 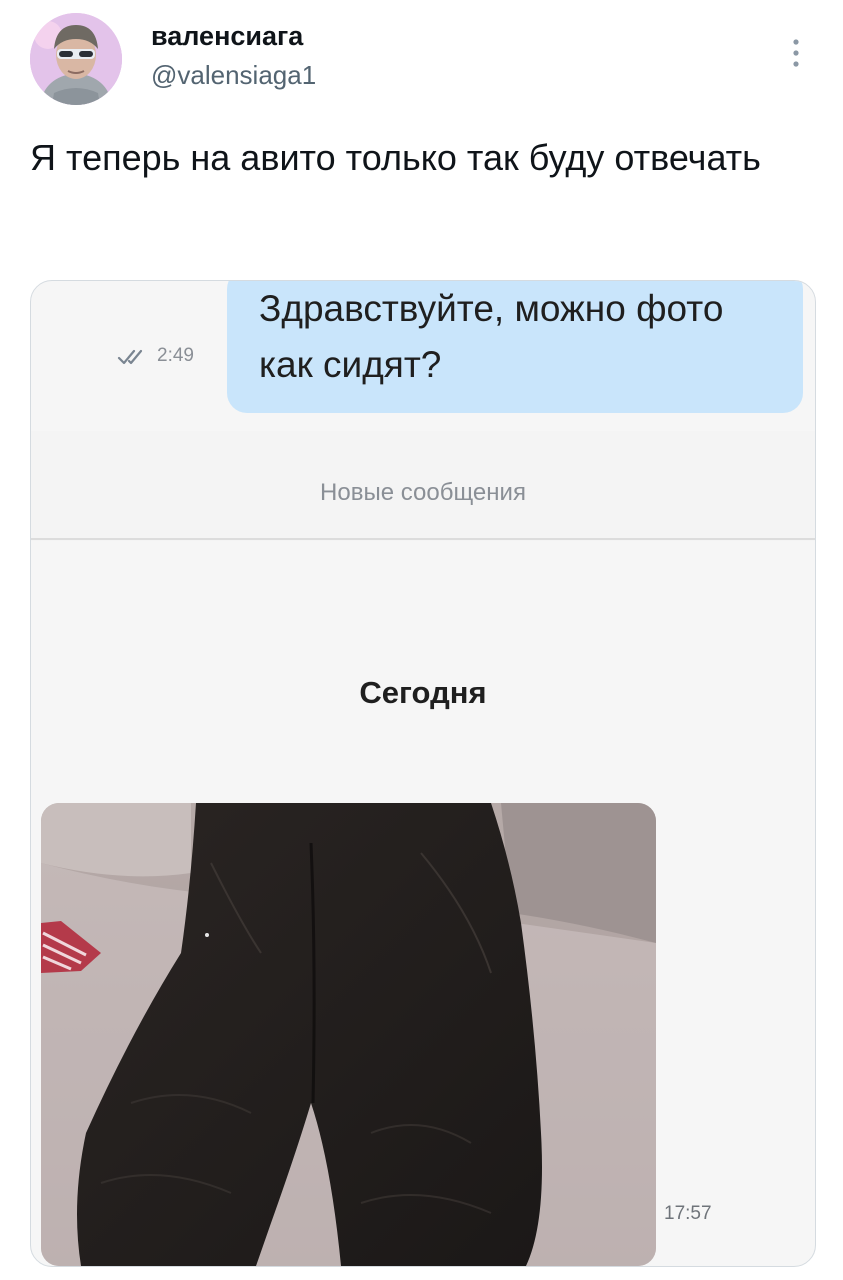 I want to click on user-avatar-icon, so click(x=76, y=59).